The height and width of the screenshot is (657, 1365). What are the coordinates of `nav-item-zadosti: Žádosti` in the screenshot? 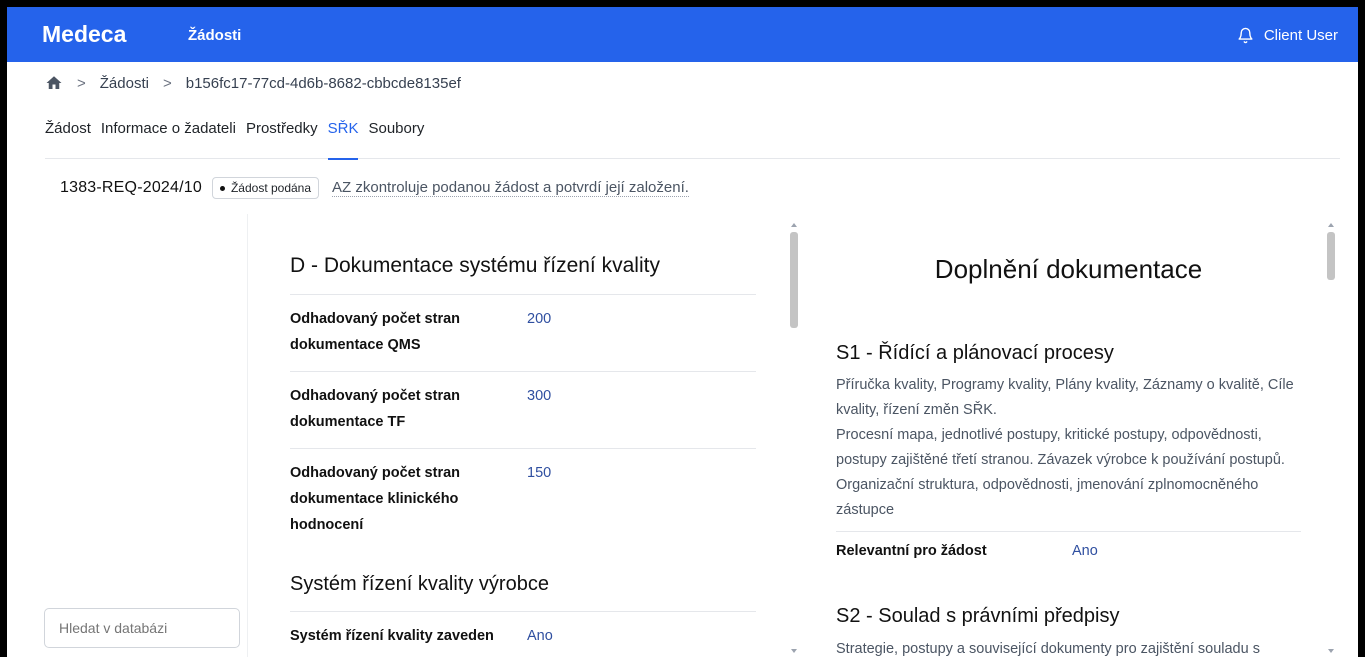 It's located at (214, 35).